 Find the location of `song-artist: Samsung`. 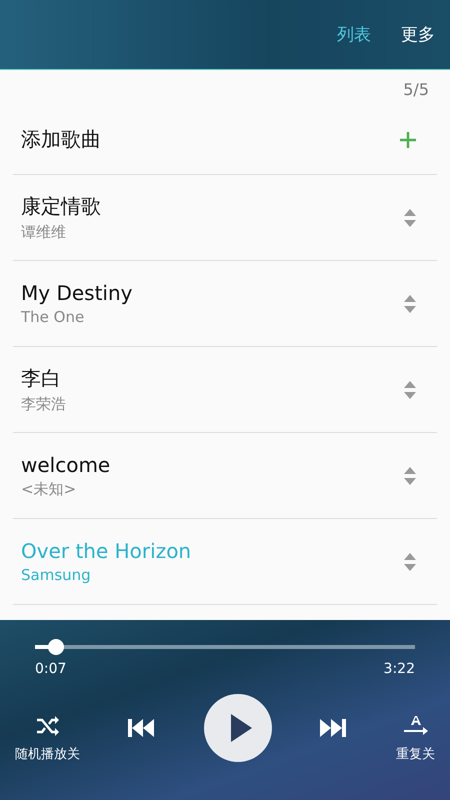

song-artist: Samsung is located at coordinates (56, 575).